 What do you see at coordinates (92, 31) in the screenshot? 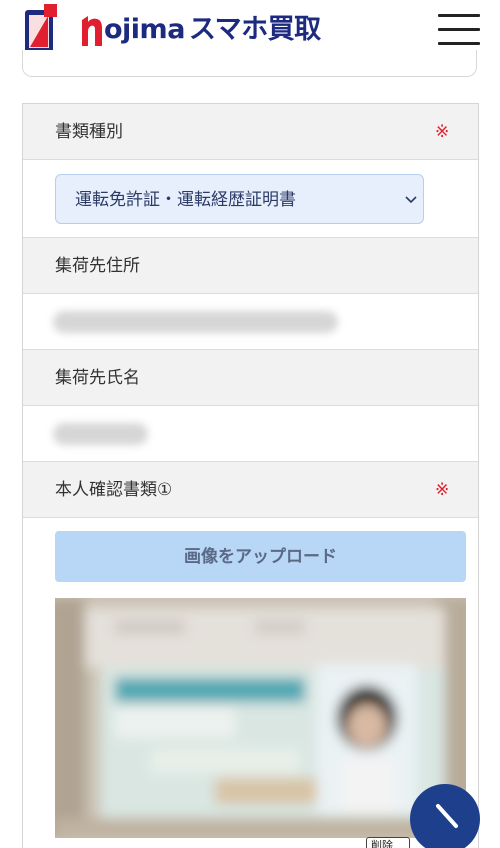
I see `brand-n-mark` at bounding box center [92, 31].